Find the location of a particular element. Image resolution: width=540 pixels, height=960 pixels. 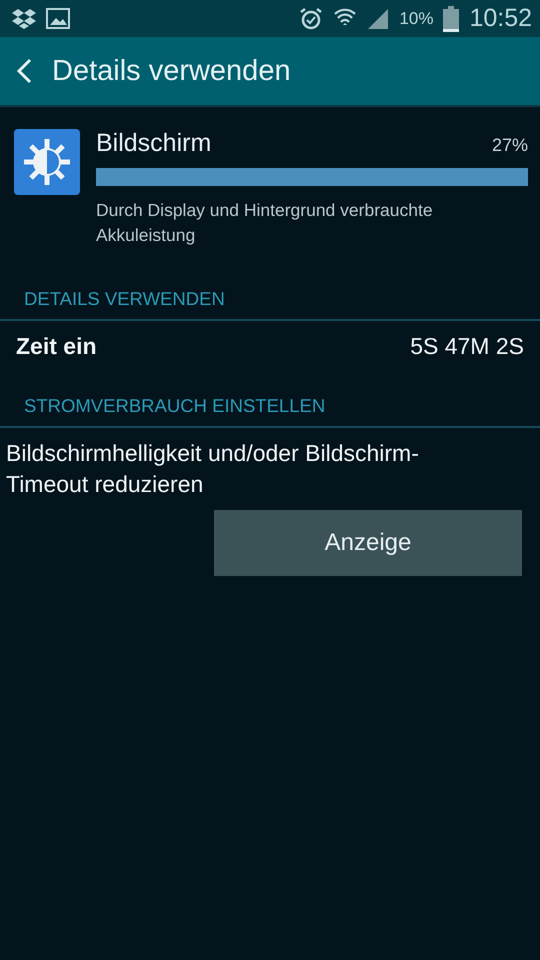

clock-time: 10:52 is located at coordinates (500, 18).